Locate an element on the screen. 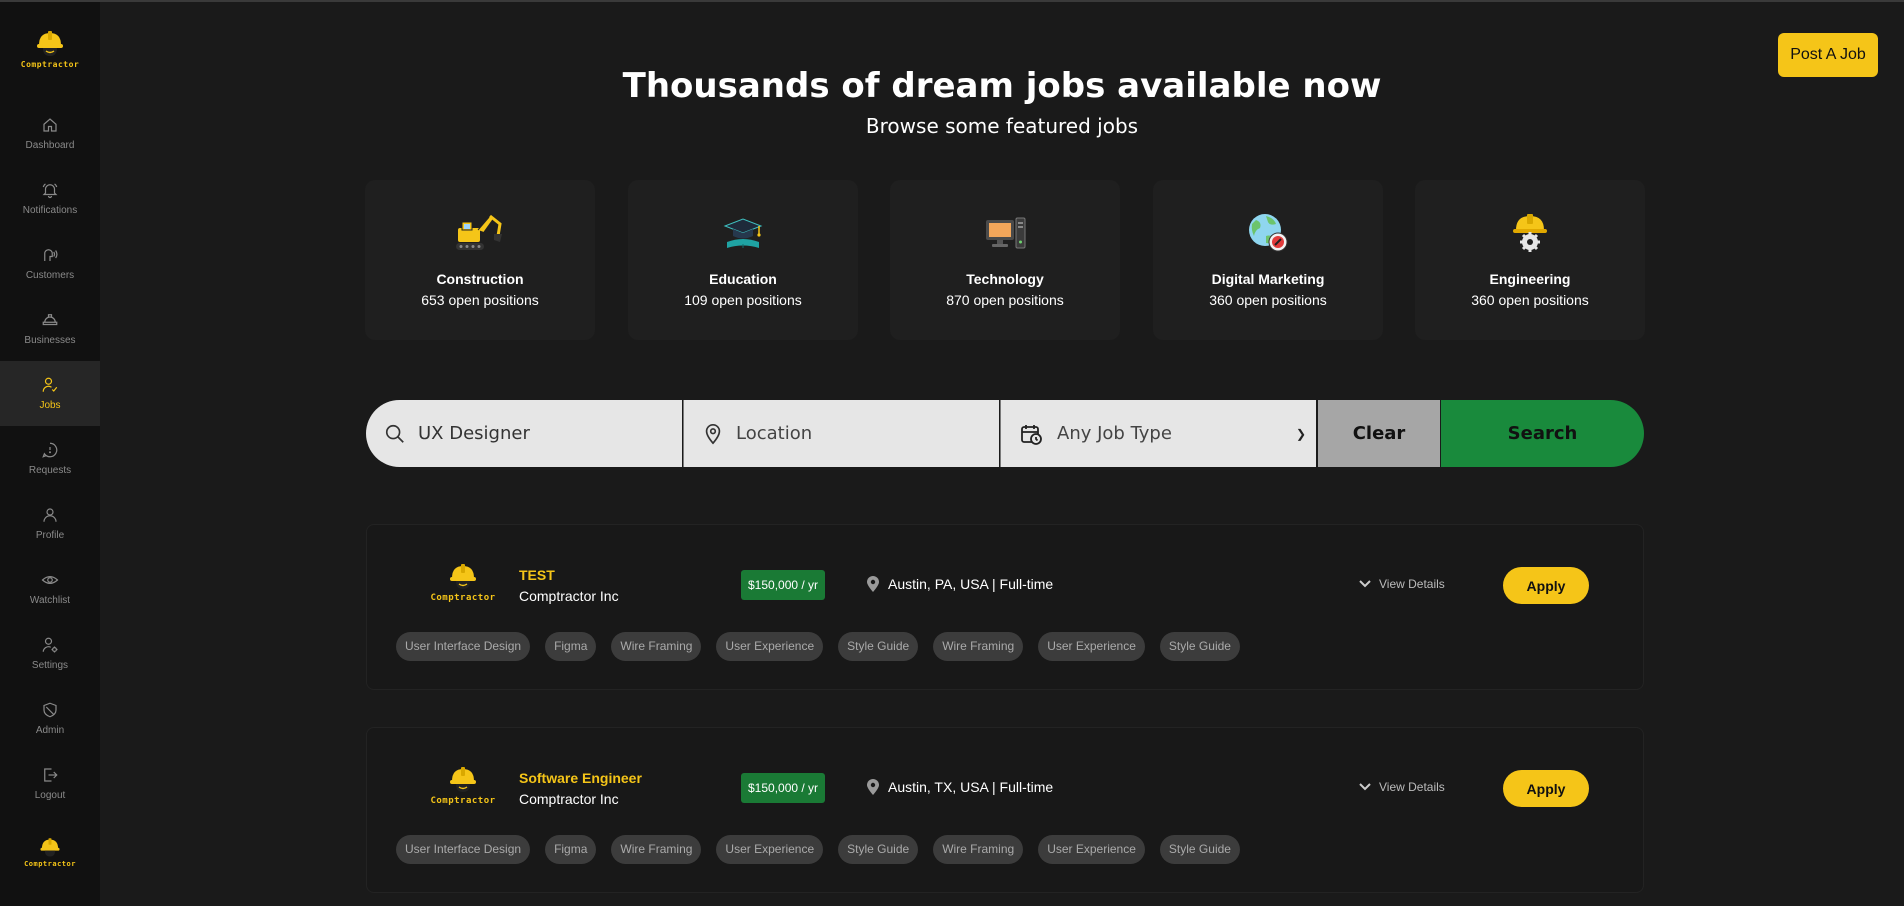 The image size is (1904, 906). sidebar-item-label: Admin is located at coordinates (50, 730).